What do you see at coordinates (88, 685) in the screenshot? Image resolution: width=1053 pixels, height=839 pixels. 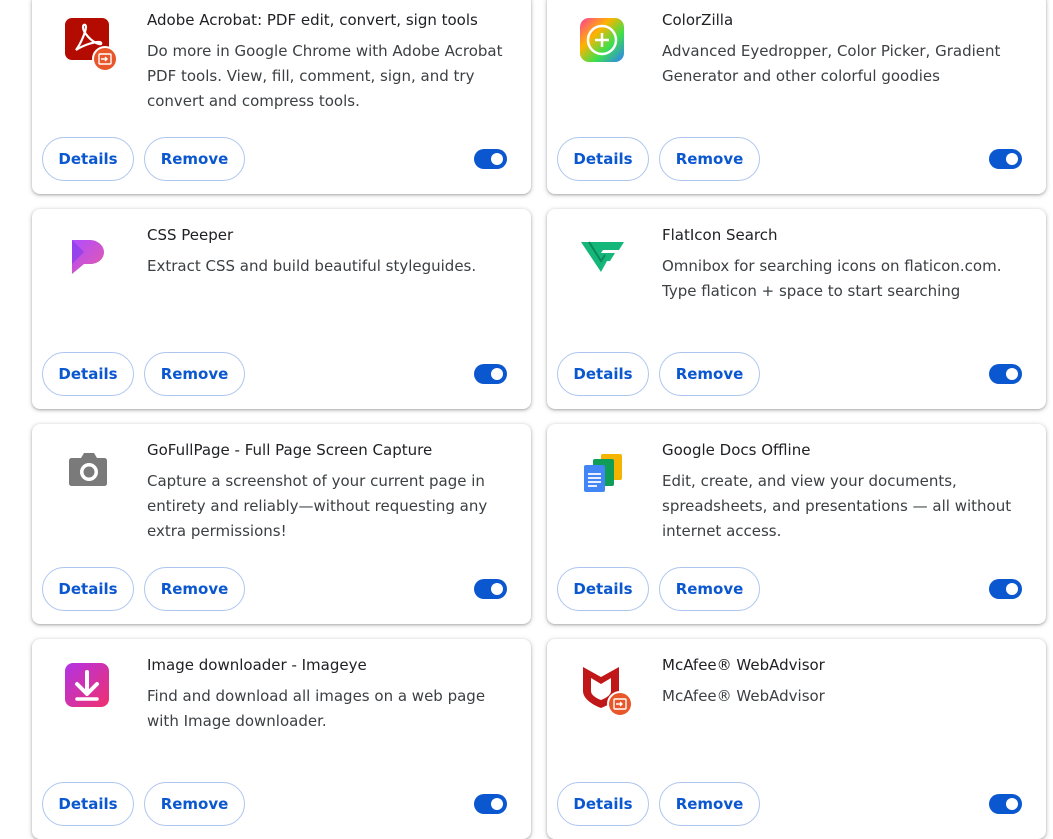 I see `image-downloader-icon` at bounding box center [88, 685].